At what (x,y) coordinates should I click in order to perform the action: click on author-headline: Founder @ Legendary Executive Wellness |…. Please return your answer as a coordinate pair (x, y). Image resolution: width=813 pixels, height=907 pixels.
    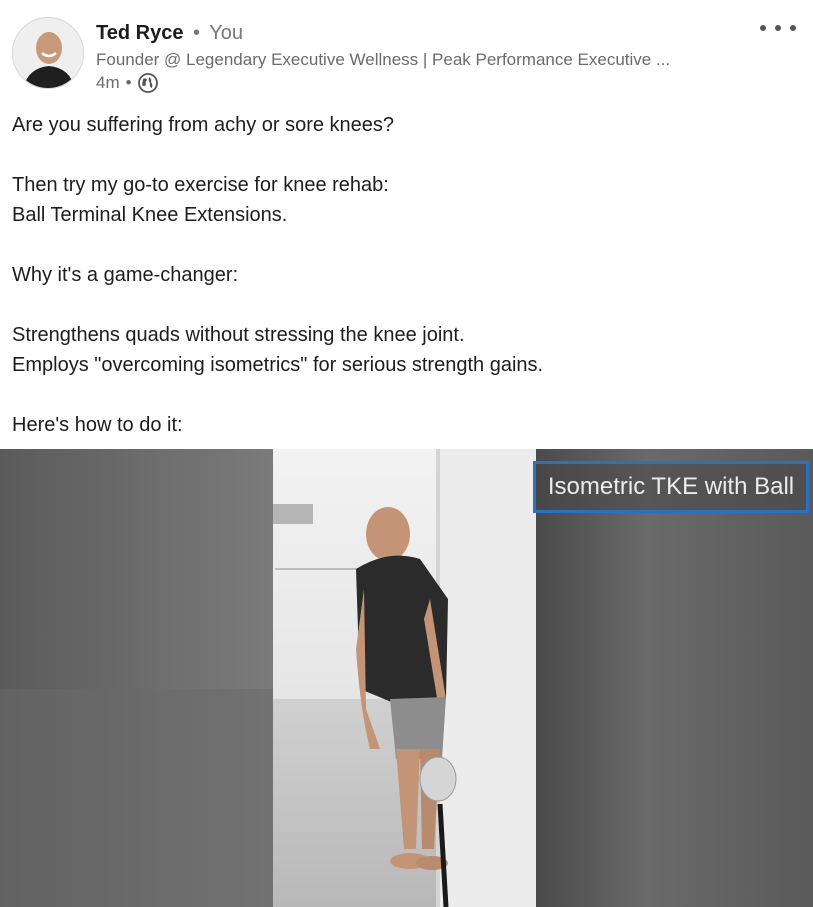
    Looking at the image, I should click on (383, 59).